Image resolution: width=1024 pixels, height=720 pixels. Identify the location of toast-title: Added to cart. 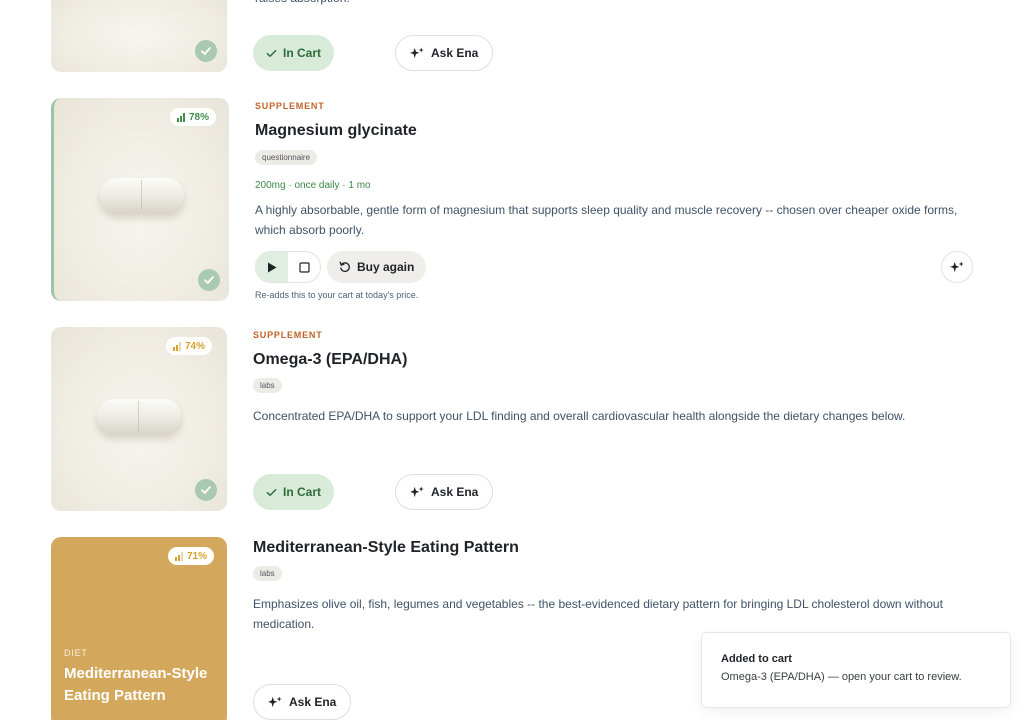
(756, 659).